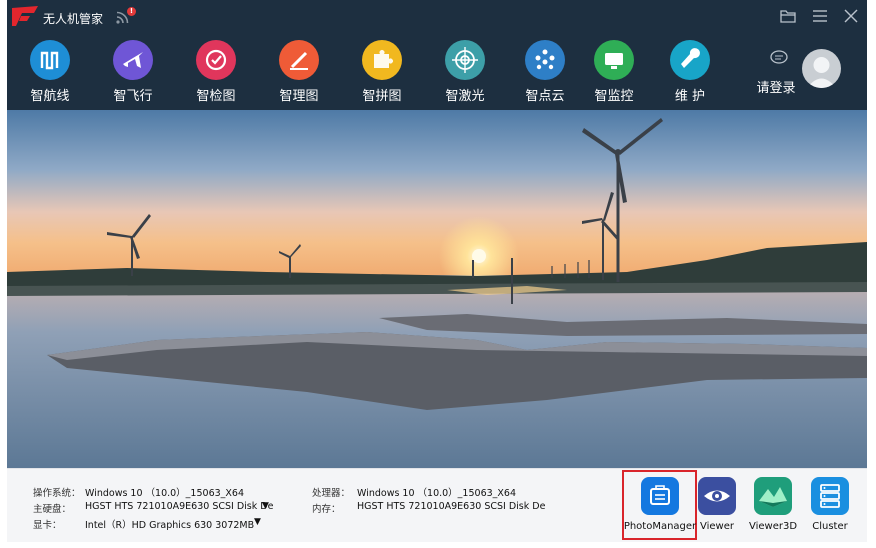 The height and width of the screenshot is (548, 876). I want to click on mem-label: 内存：, so click(326, 509).